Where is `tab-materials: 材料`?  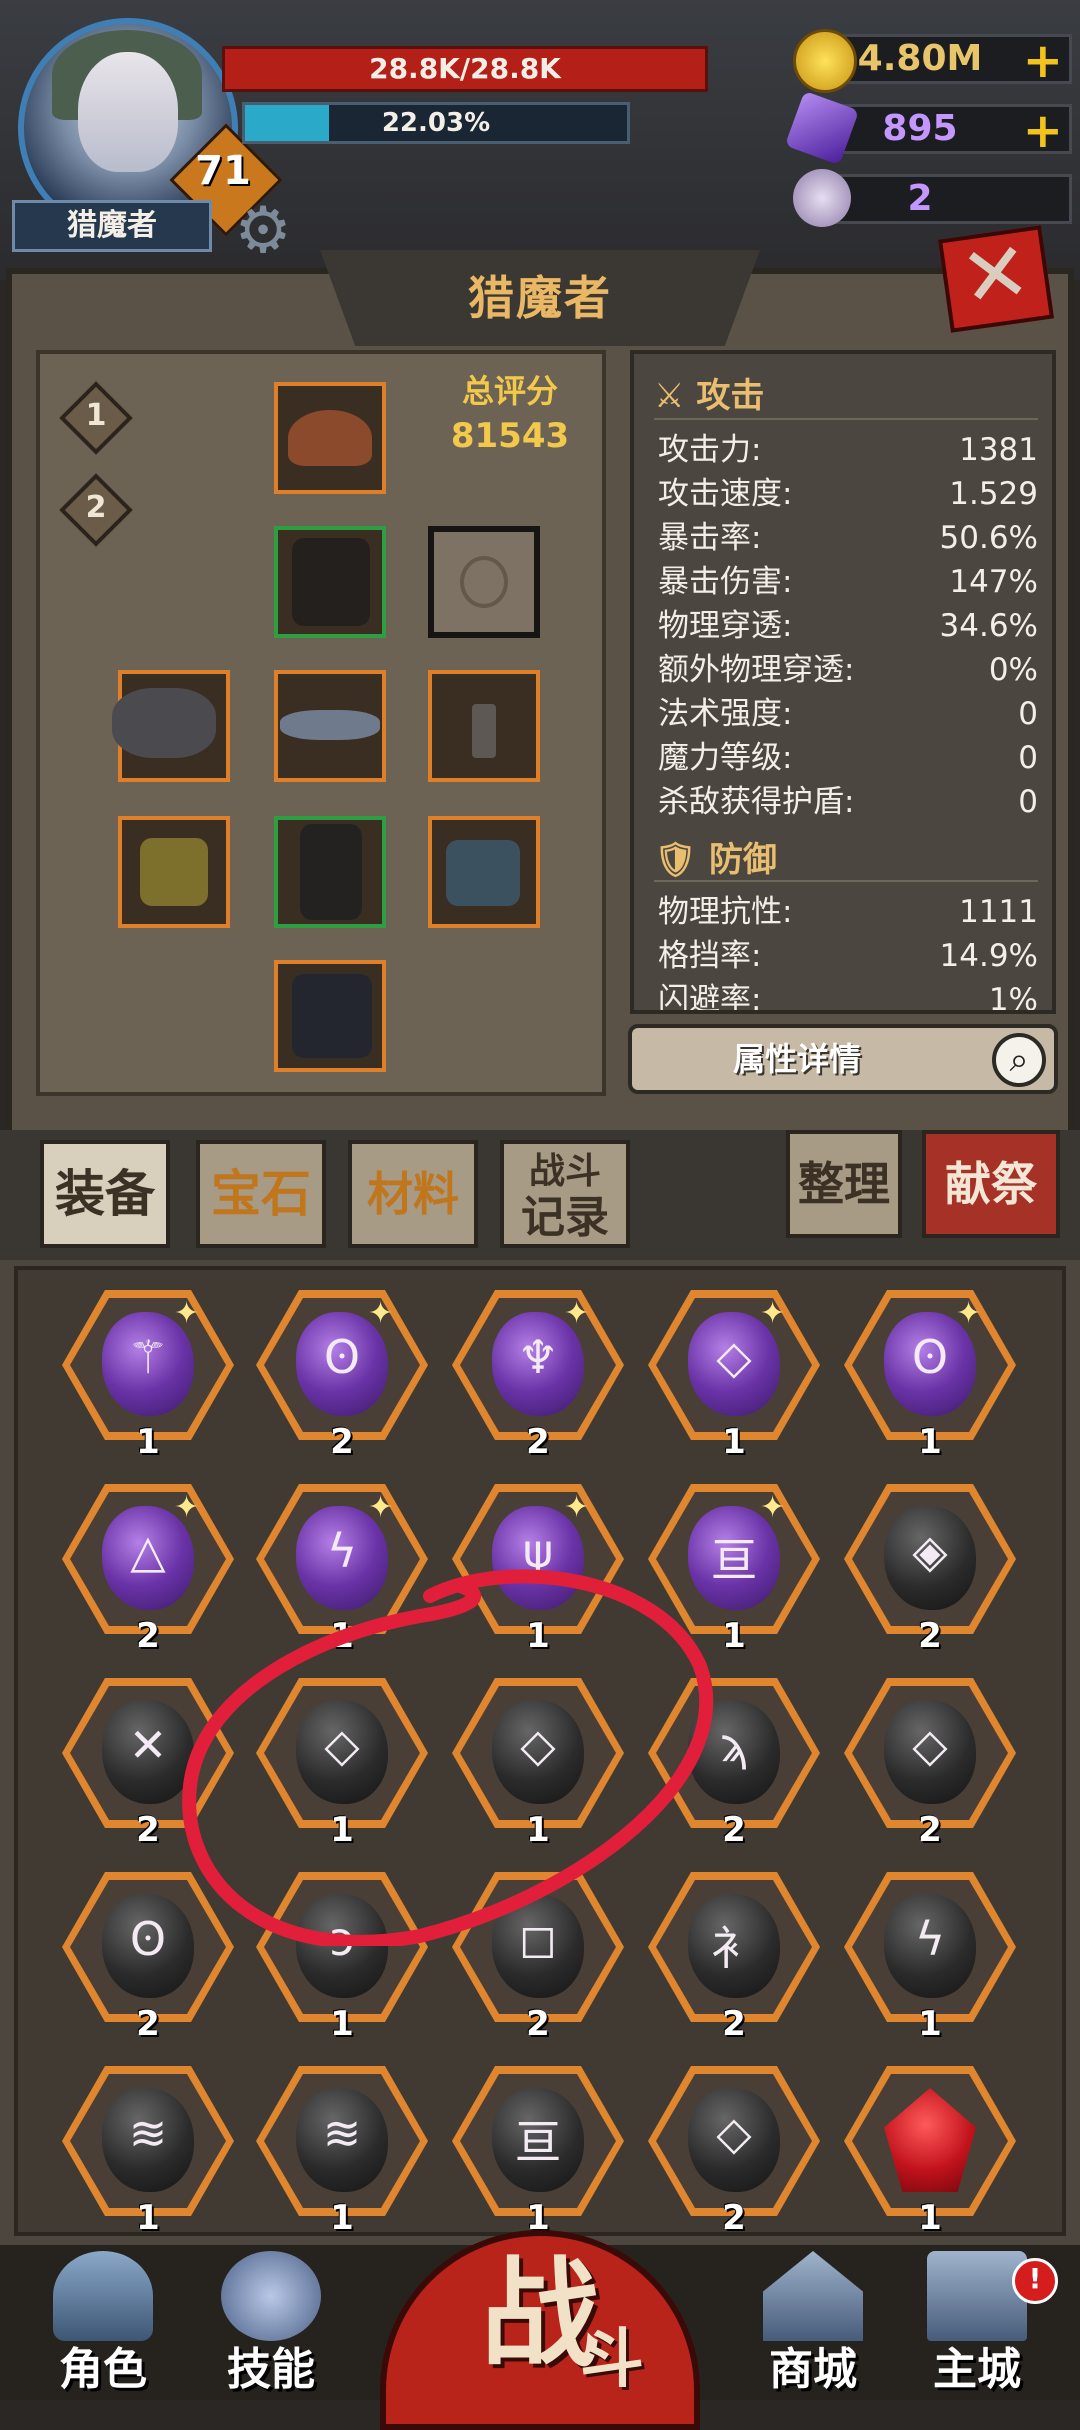
tab-materials: 材料 is located at coordinates (413, 1194).